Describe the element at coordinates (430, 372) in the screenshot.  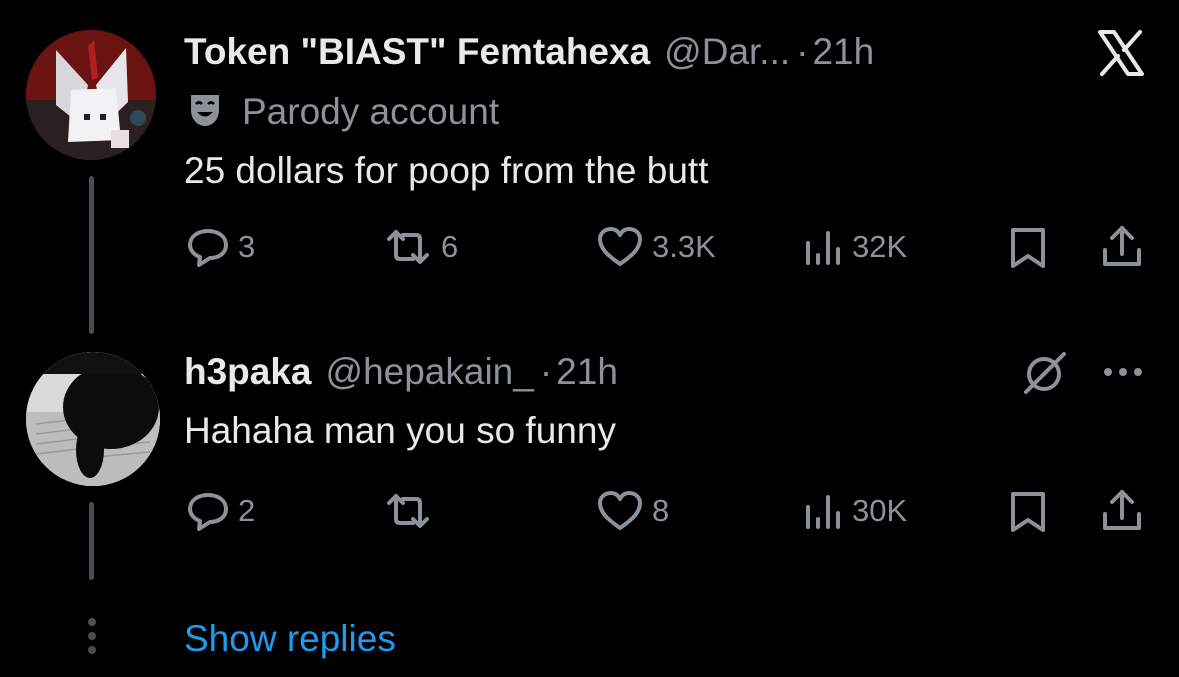
I see `handle: @hepakain_` at that location.